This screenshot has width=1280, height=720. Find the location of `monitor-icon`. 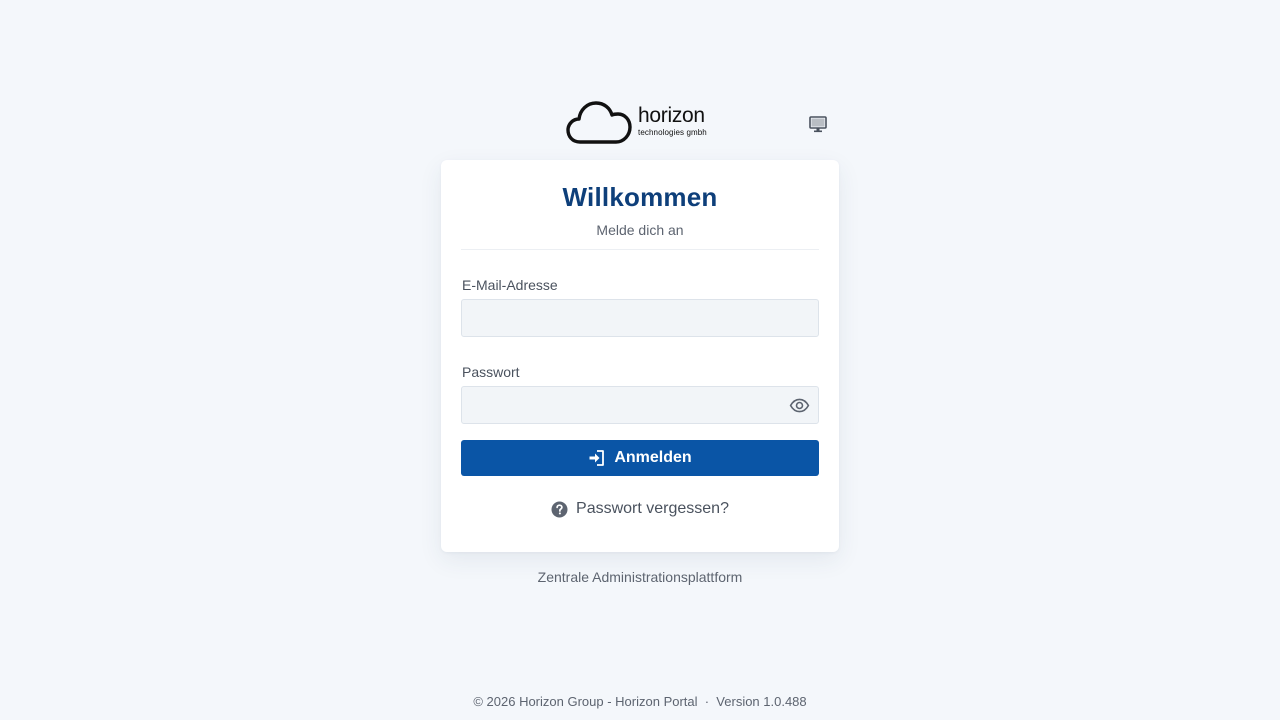

monitor-icon is located at coordinates (818, 124).